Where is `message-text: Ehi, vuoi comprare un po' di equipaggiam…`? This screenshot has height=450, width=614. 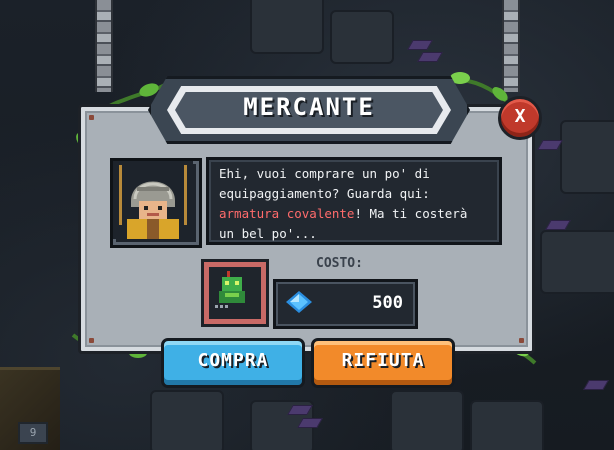
message-text: Ehi, vuoi comprare un po' di equipaggiam… is located at coordinates (324, 183).